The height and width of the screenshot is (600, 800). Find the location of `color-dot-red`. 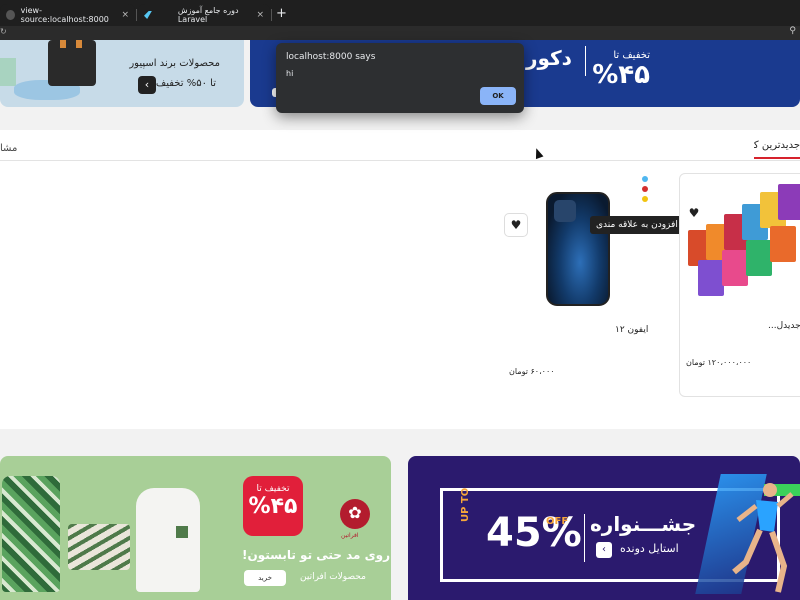

color-dot-red is located at coordinates (645, 189).